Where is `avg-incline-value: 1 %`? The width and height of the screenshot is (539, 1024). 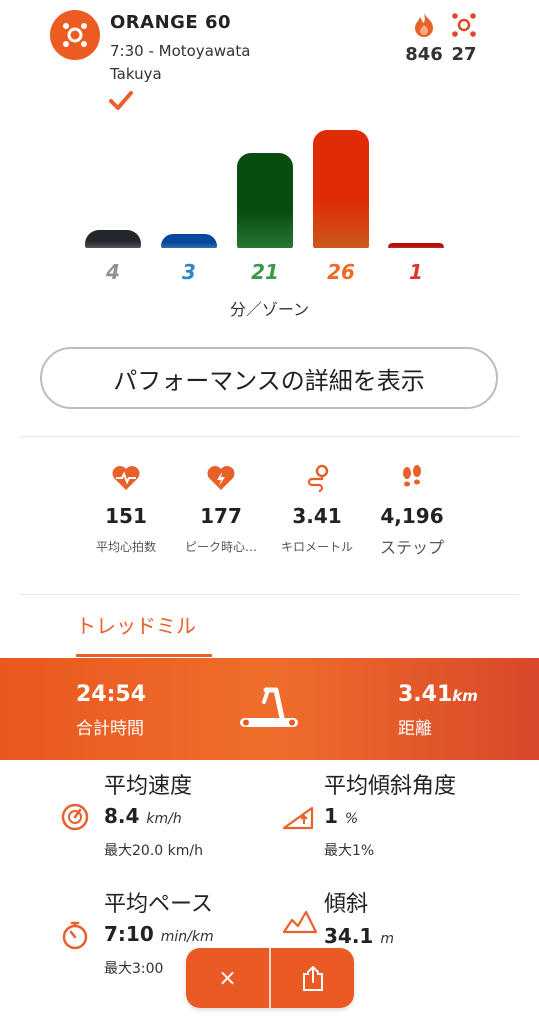
avg-incline-value: 1 % is located at coordinates (341, 816).